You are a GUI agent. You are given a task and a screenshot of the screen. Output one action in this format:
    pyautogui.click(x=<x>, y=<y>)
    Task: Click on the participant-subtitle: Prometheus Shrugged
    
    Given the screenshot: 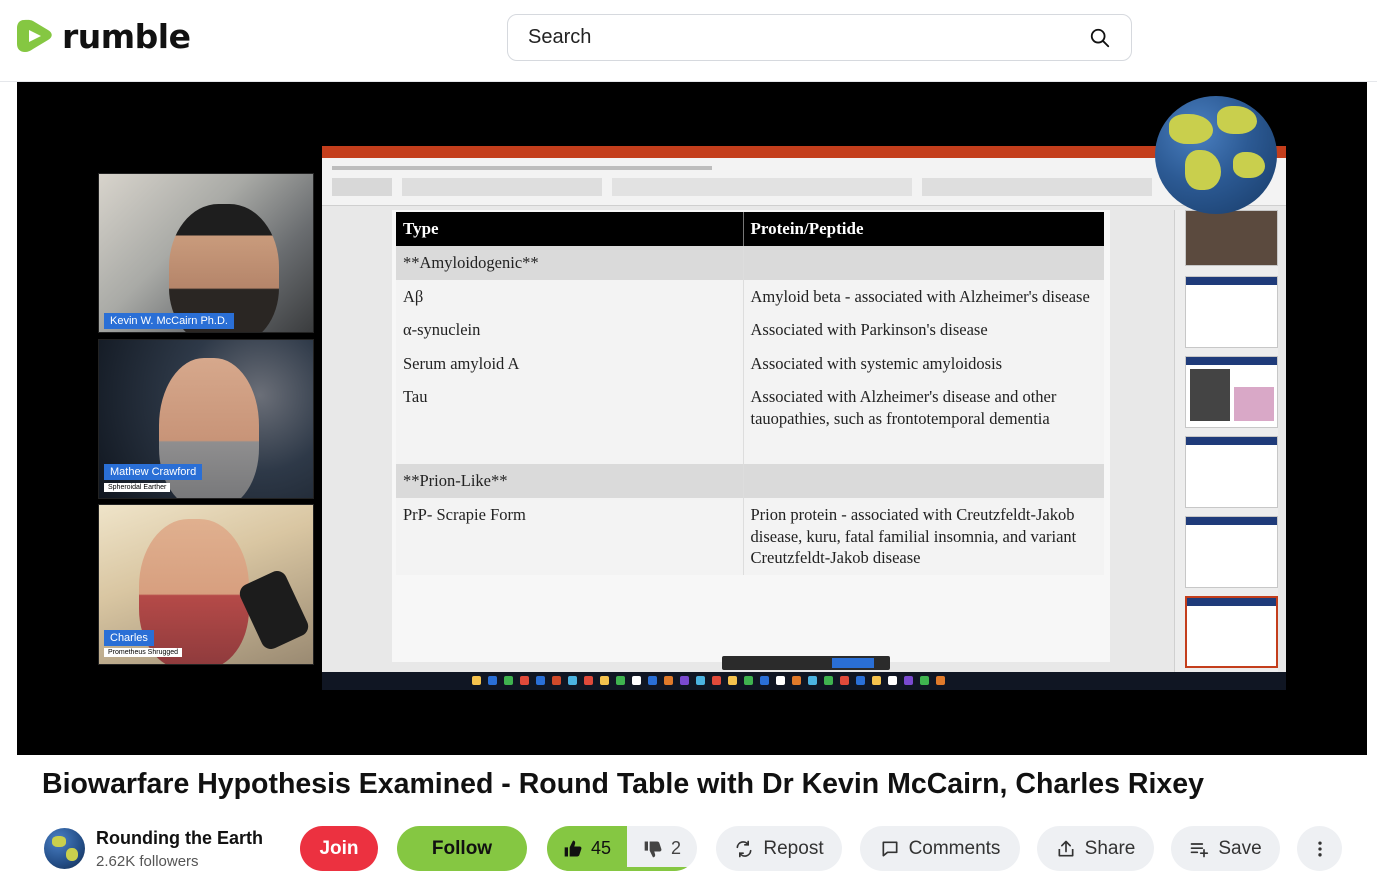 What is the action you would take?
    pyautogui.click(x=143, y=652)
    